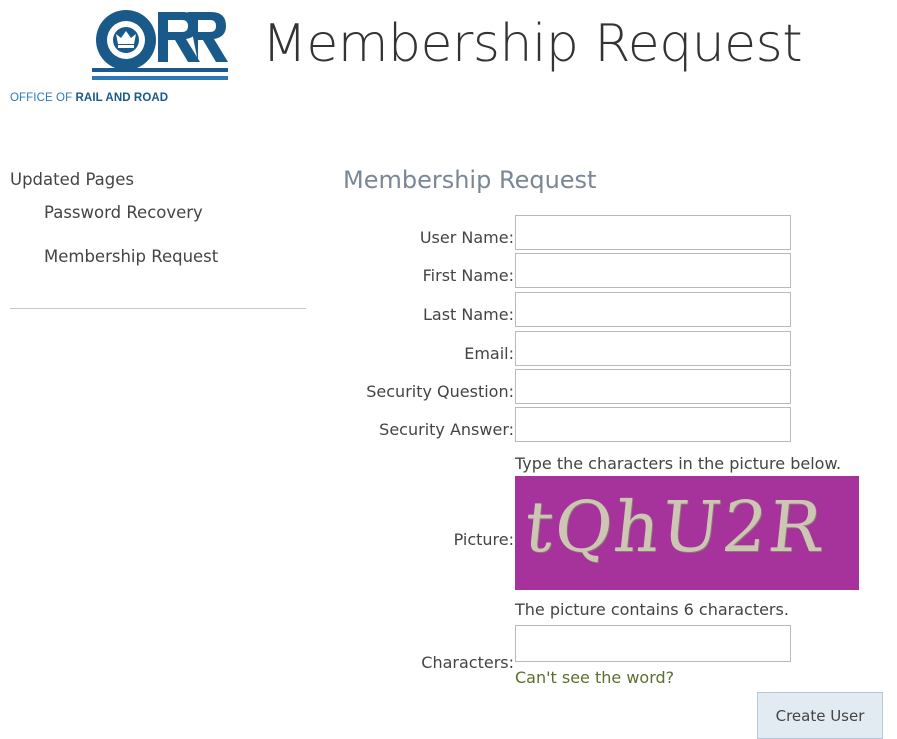 The width and height of the screenshot is (897, 739). I want to click on orr-logo-mark, so click(160, 45).